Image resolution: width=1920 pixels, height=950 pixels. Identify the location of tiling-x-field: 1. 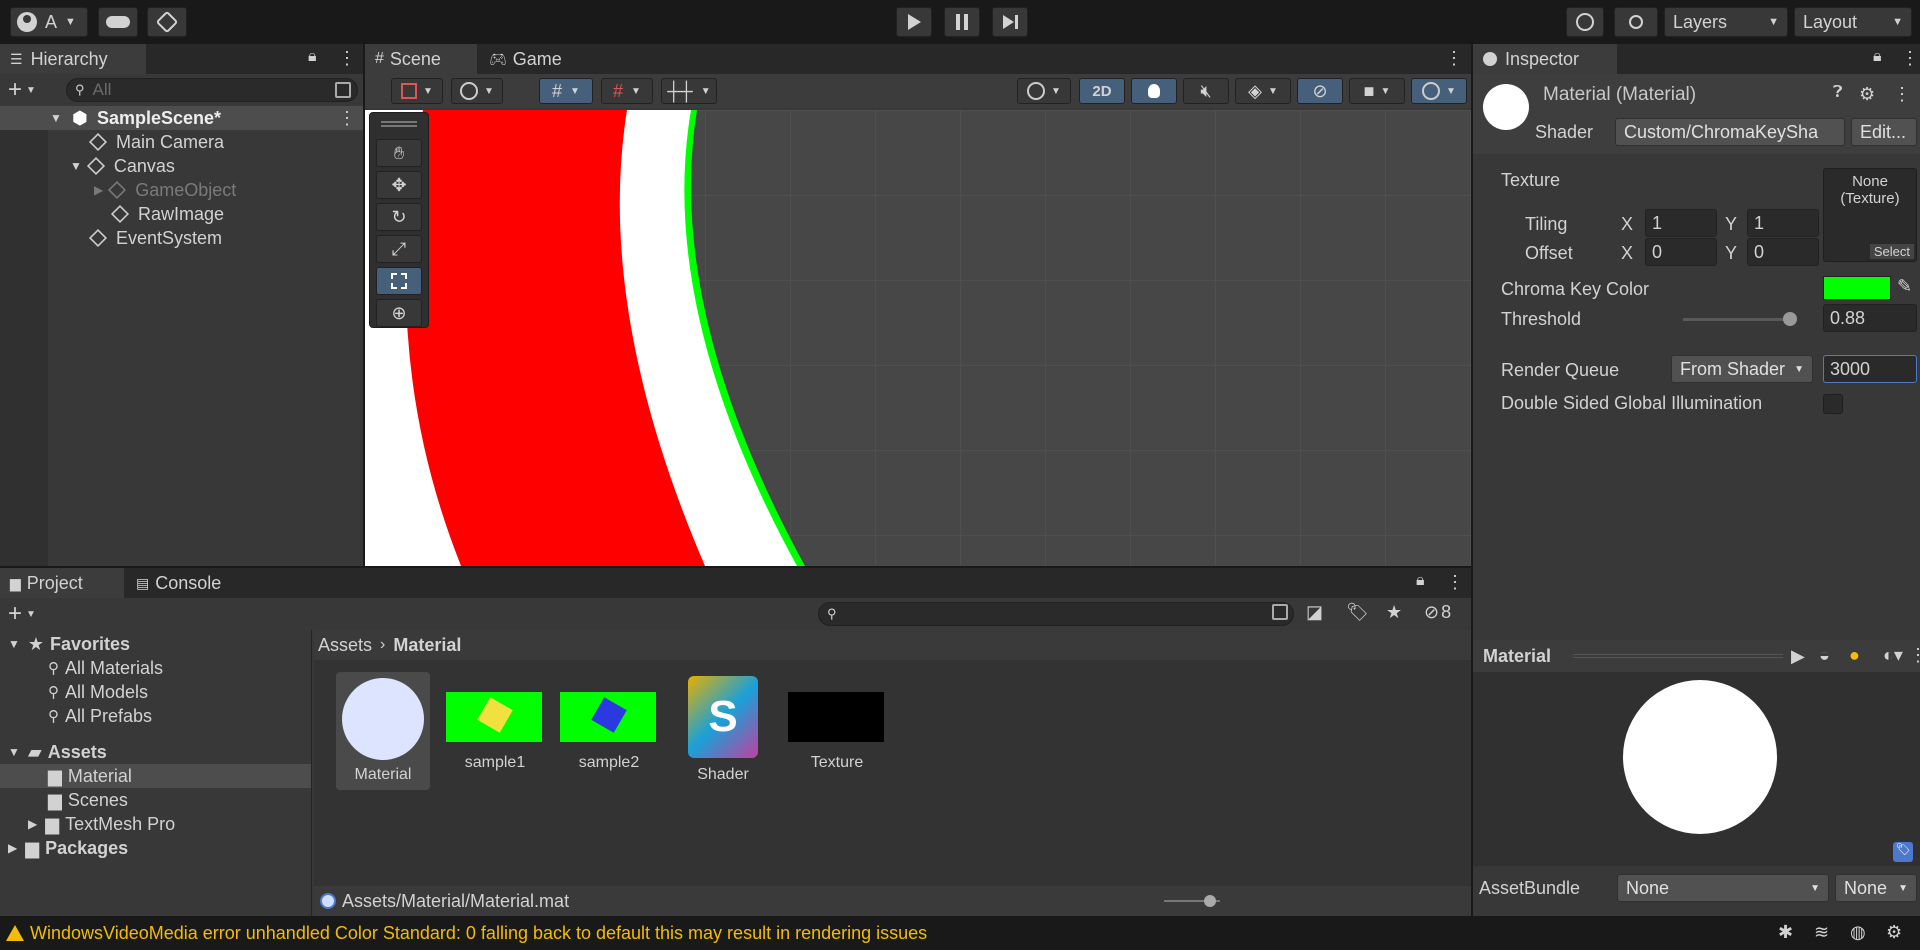
(1681, 223).